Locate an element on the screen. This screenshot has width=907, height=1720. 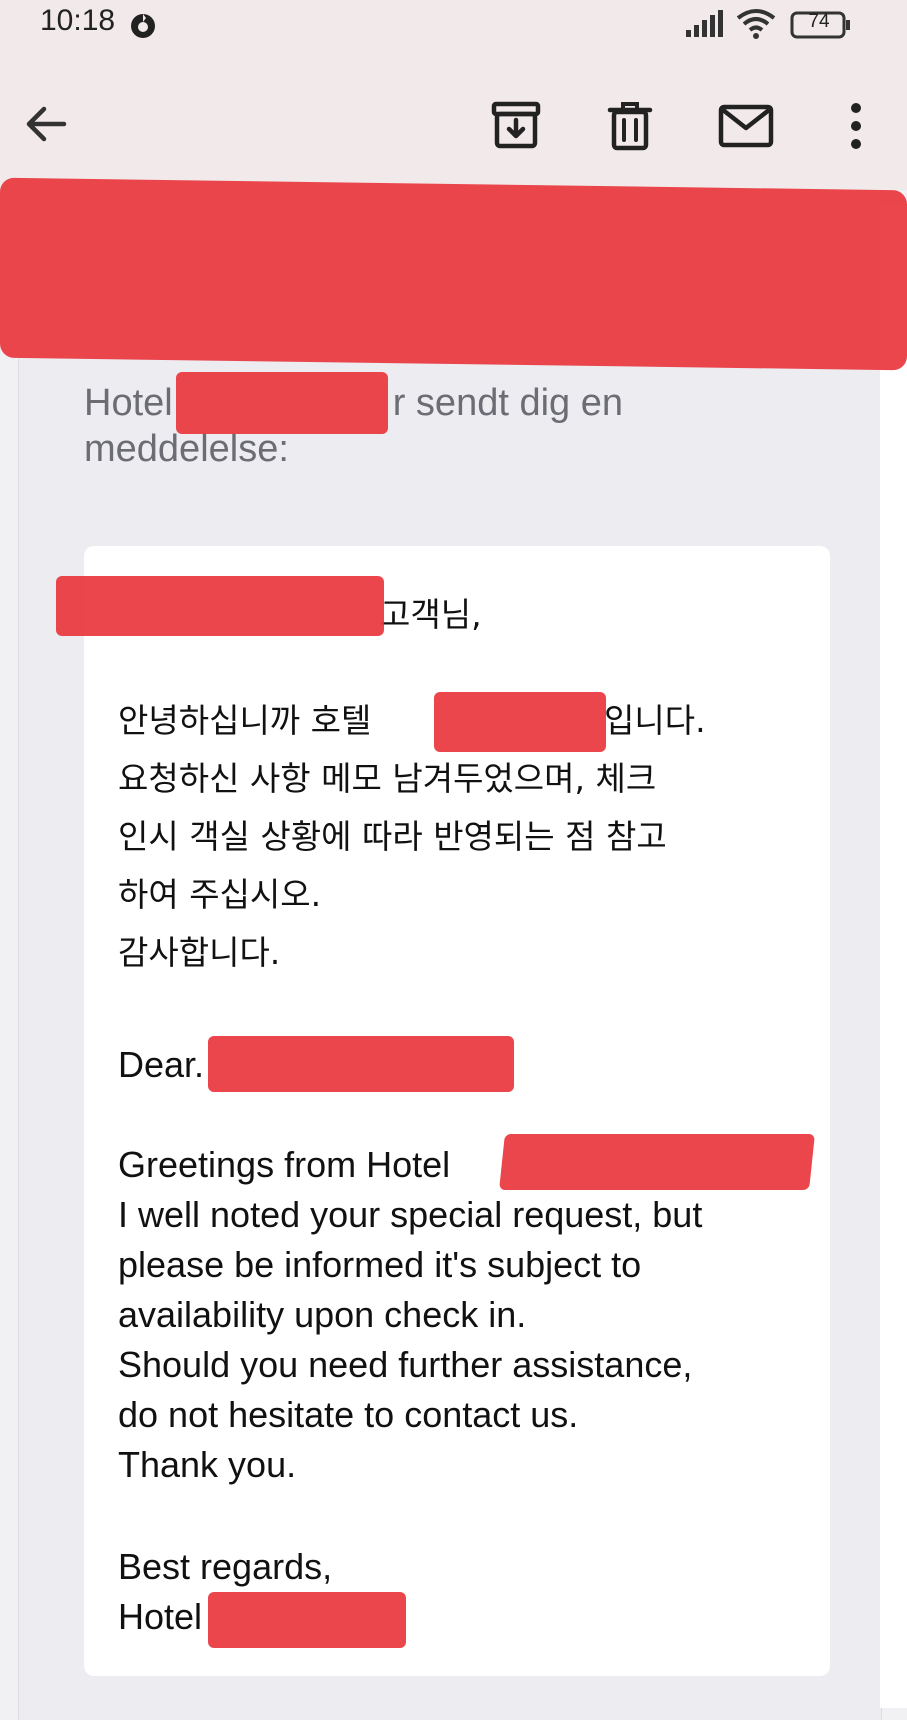
en-line-1: I well noted your special request, but is located at coordinates (410, 1214).